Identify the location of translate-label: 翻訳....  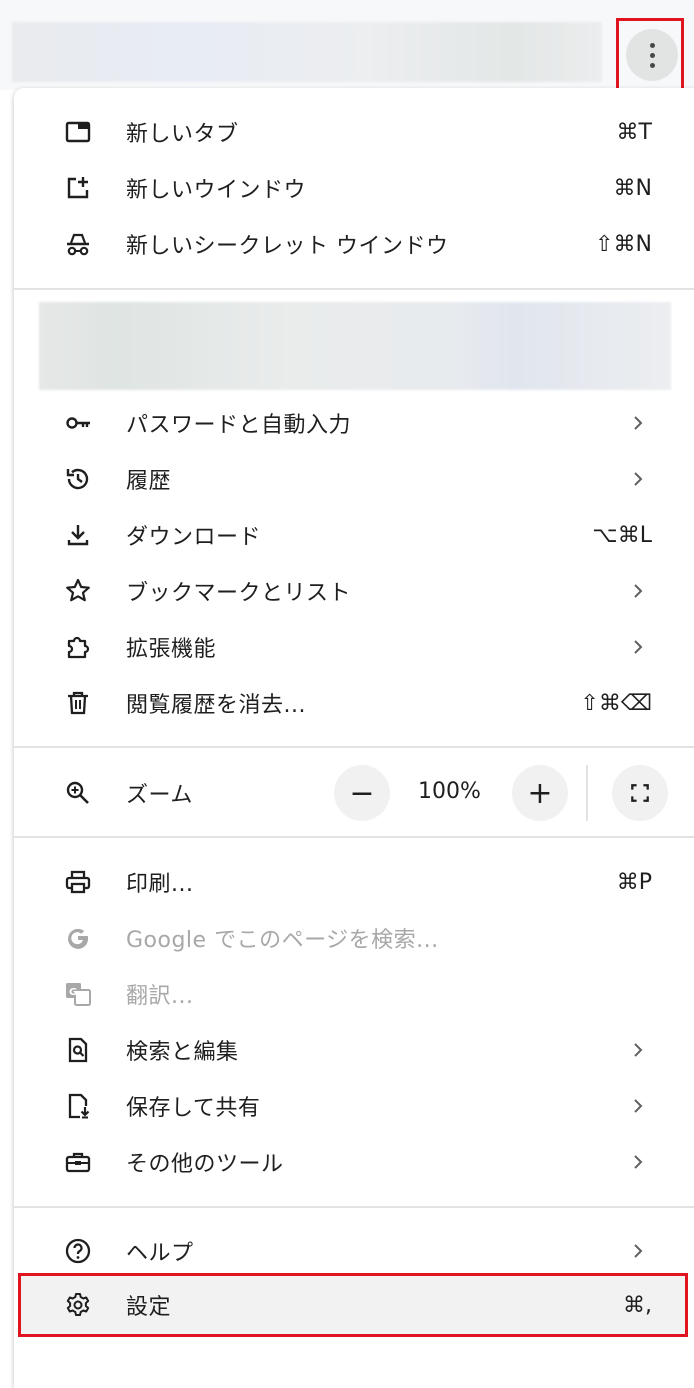
(160, 996).